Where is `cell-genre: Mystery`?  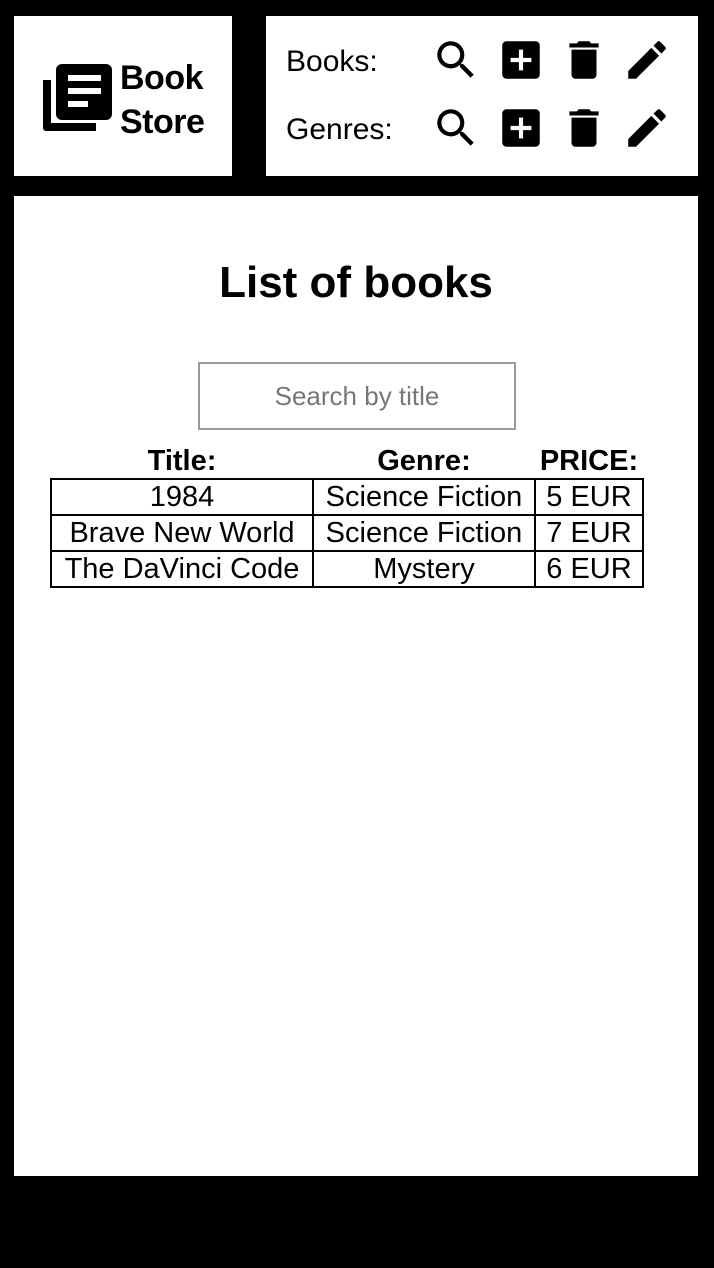
cell-genre: Mystery is located at coordinates (424, 569).